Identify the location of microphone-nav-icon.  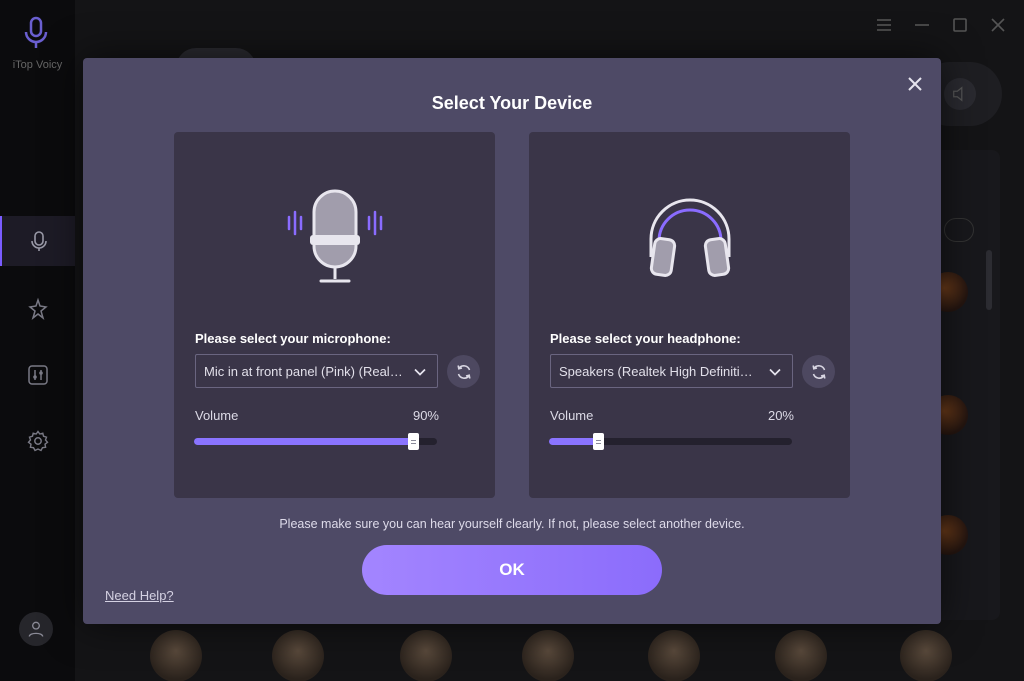
(38, 241).